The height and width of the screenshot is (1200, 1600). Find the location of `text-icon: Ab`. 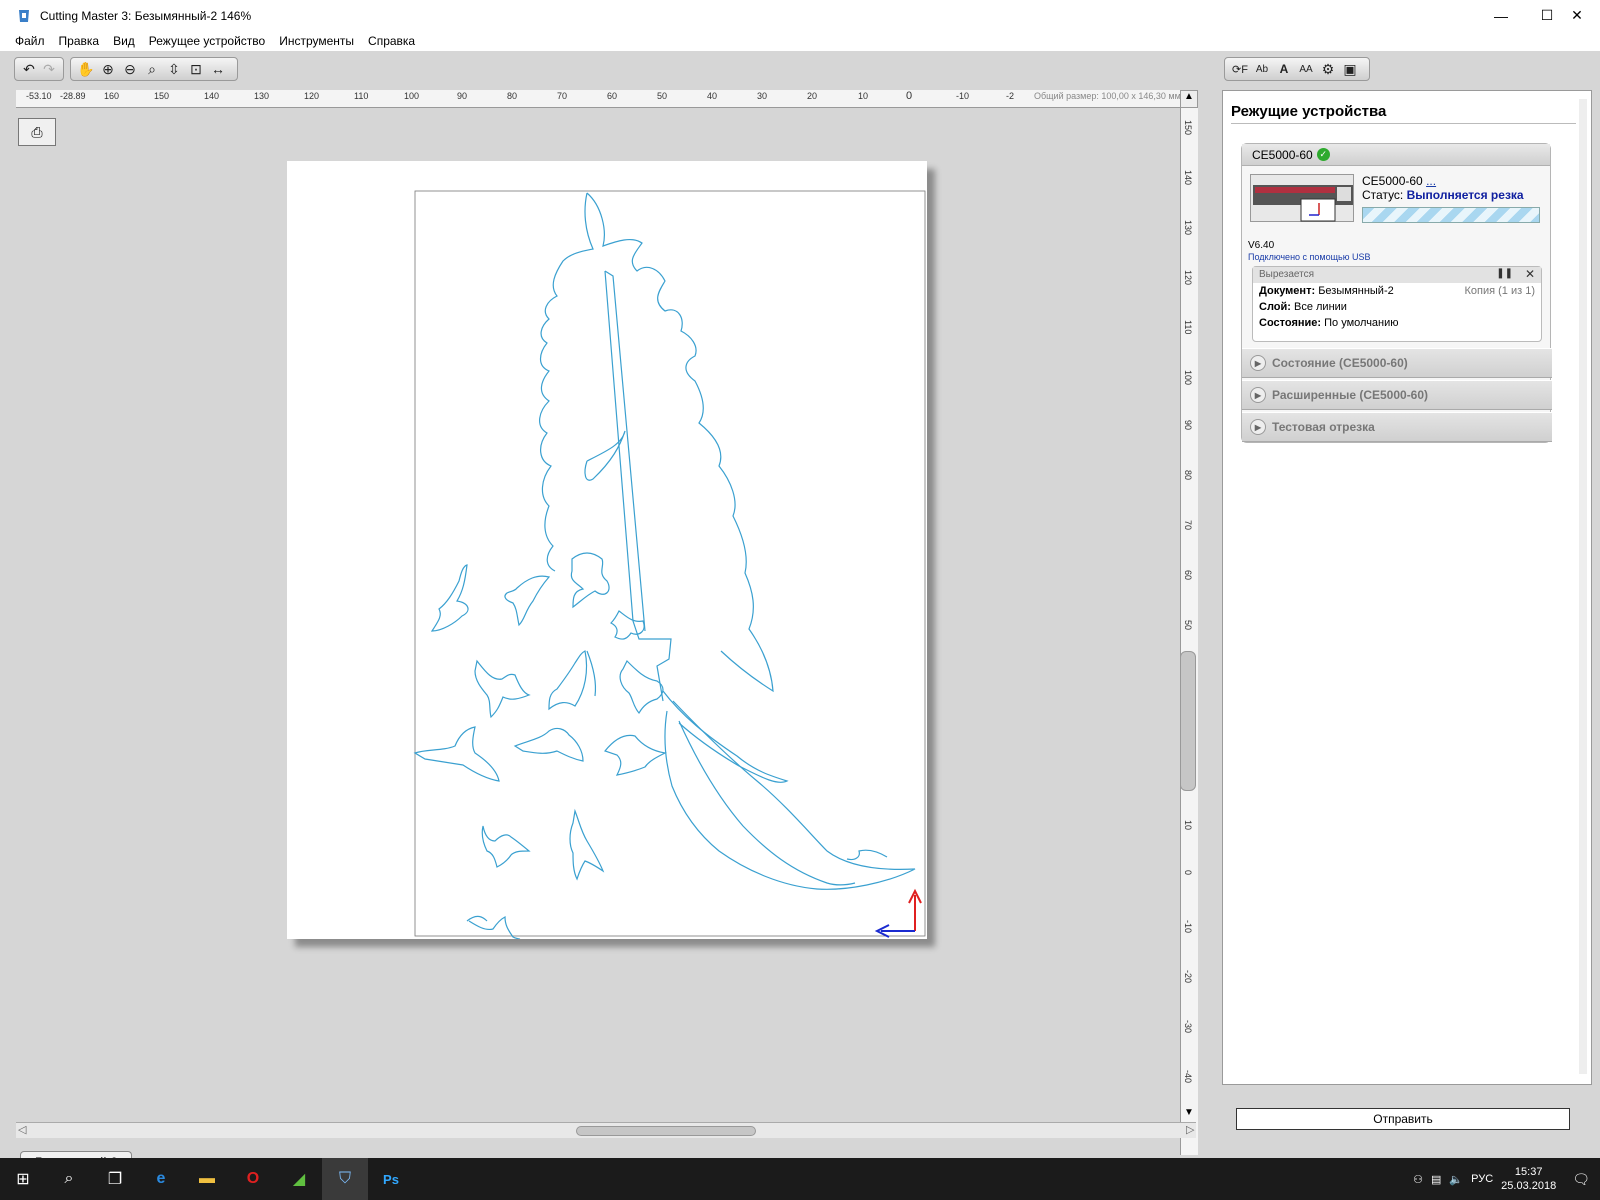

text-icon: Ab is located at coordinates (1262, 69).